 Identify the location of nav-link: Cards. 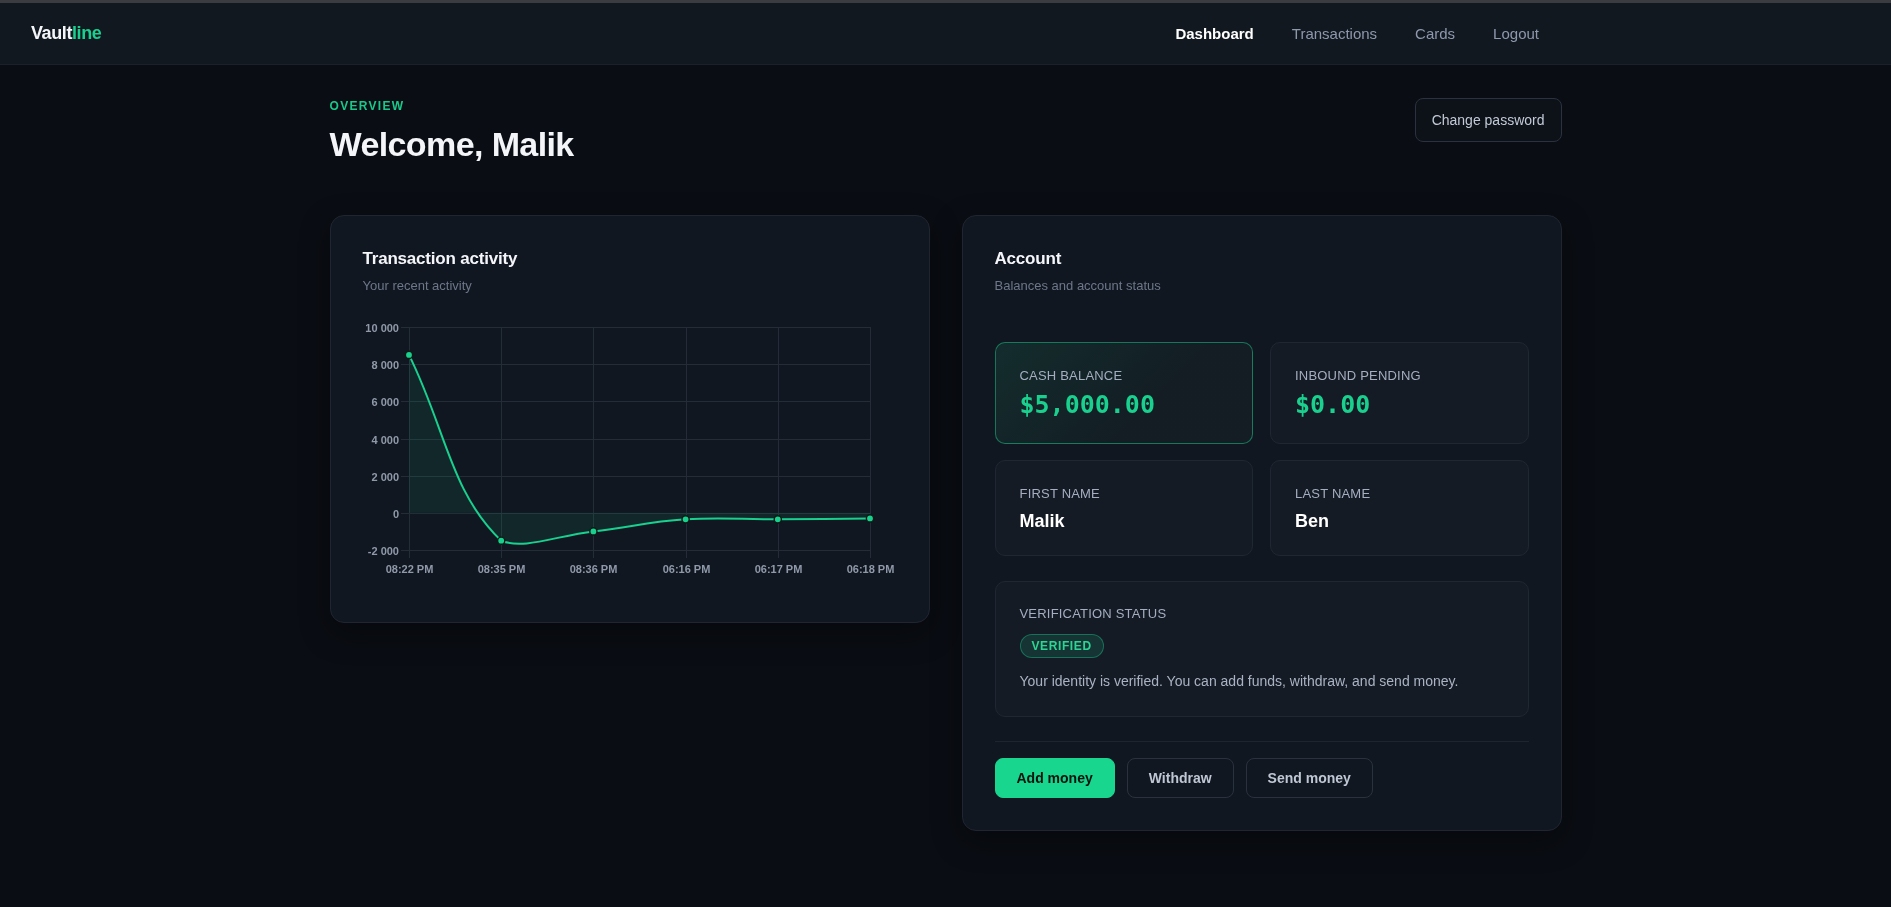
(1435, 33).